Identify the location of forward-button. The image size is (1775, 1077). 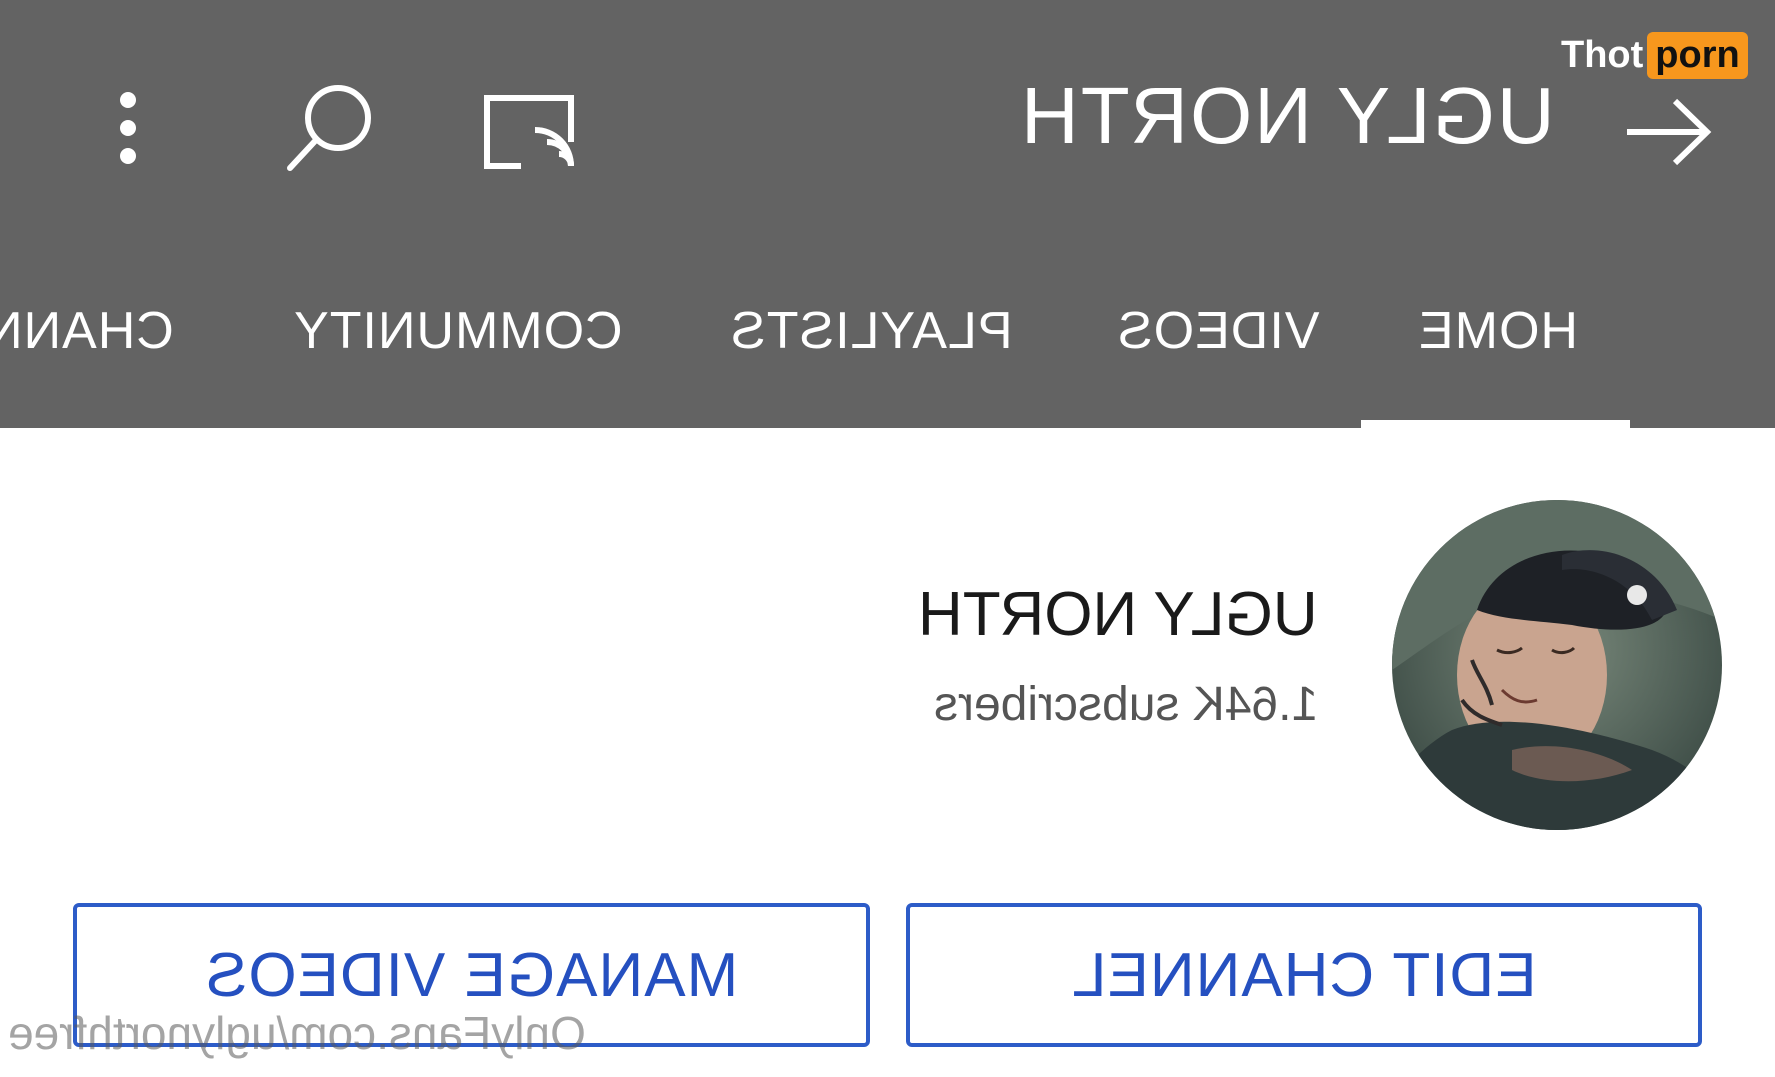
(1668, 132).